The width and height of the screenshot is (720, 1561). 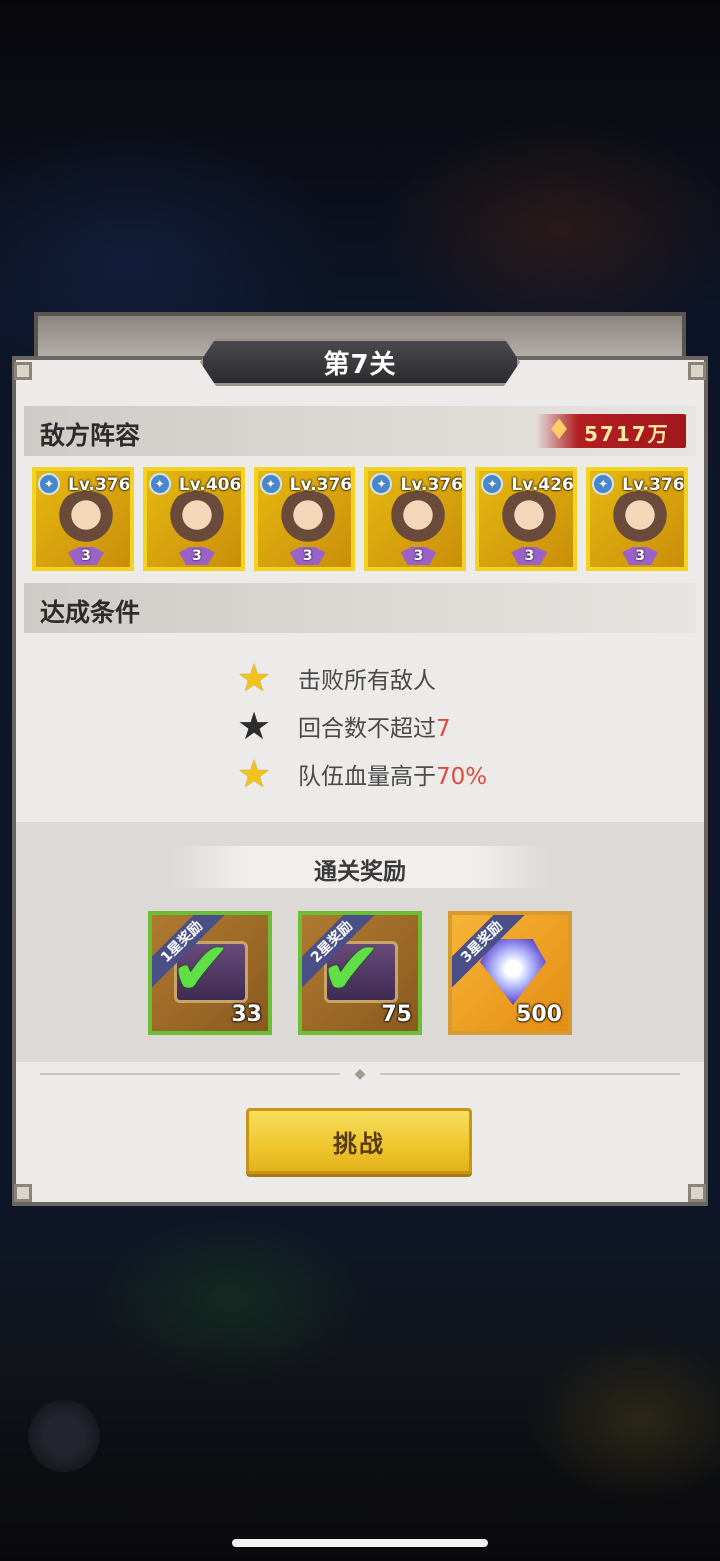 I want to click on conditions-list: ★ 击败所有敌人 ★ 回合数不超过7 ★ 队伍血量高于70%, so click(x=360, y=727).